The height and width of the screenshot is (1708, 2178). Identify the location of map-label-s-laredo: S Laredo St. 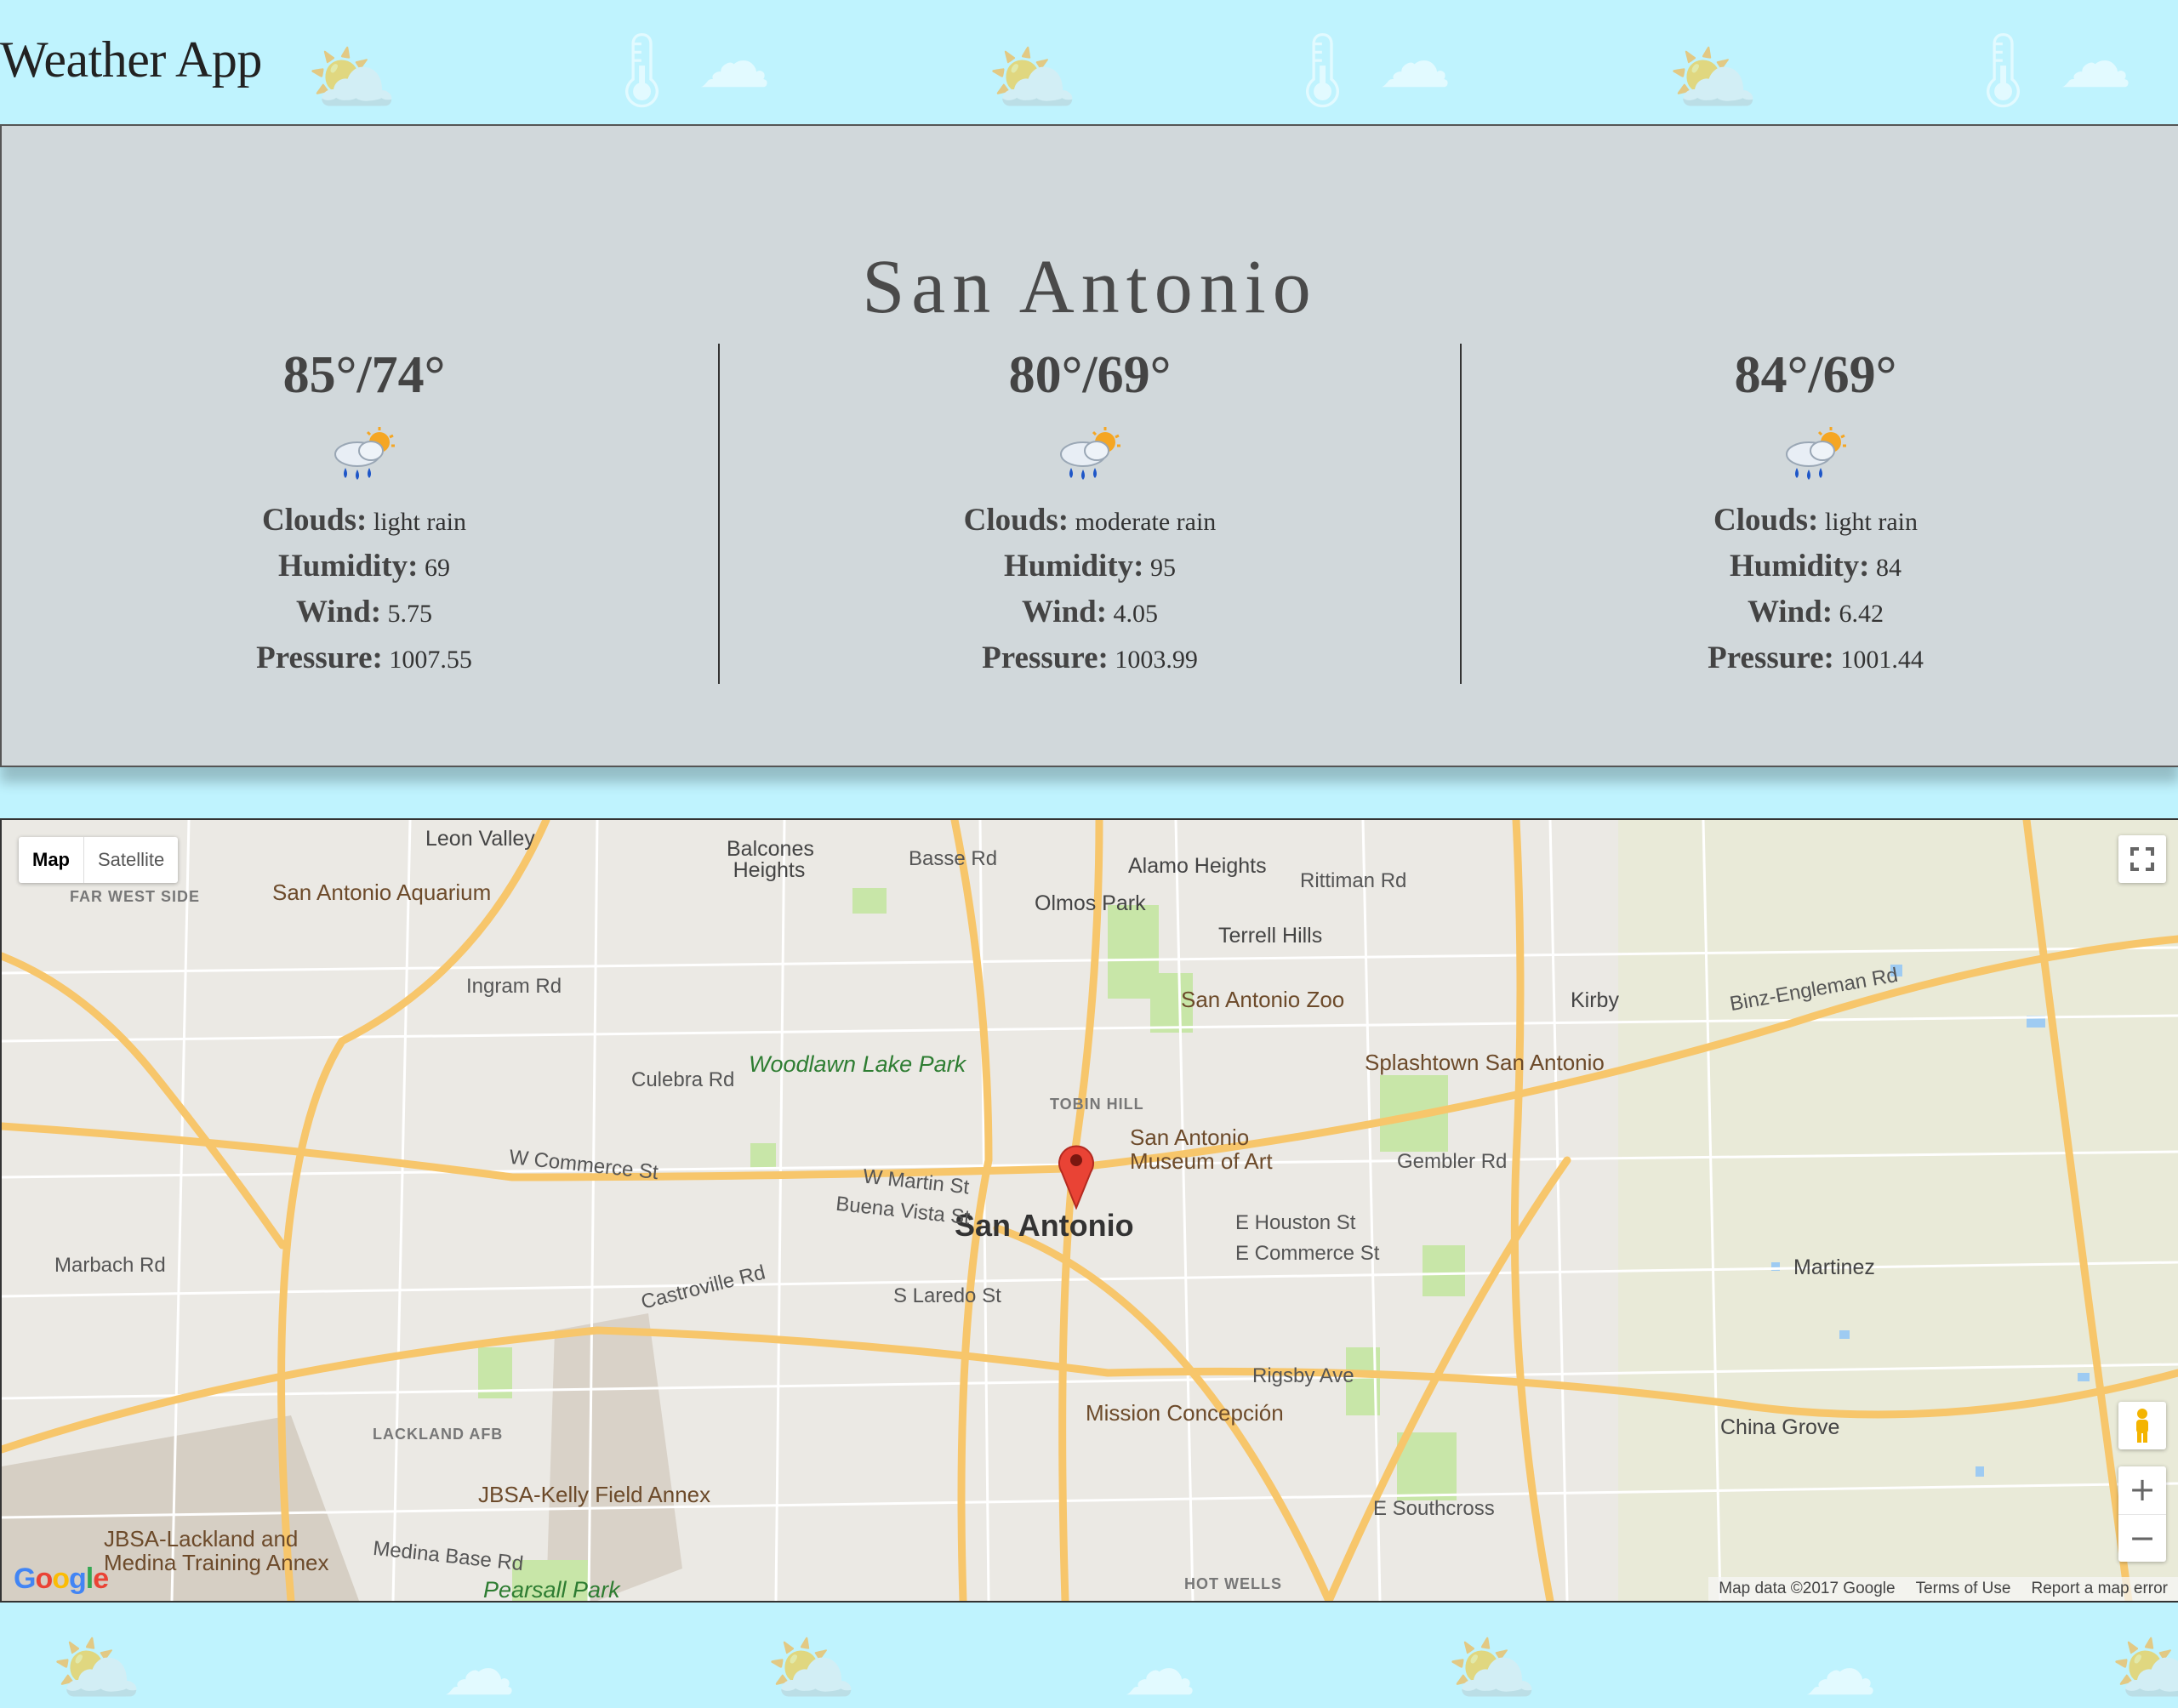
(947, 1295).